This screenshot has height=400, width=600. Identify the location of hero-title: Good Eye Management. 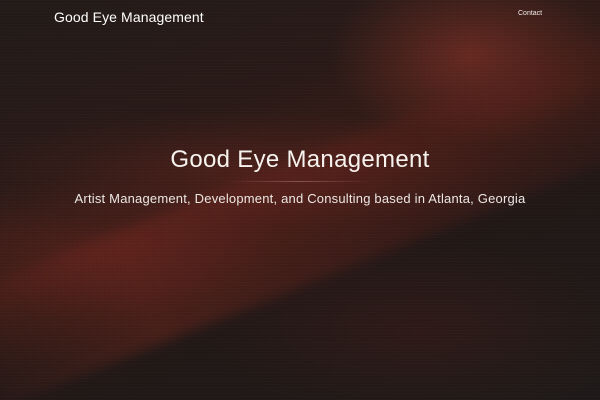
(300, 159).